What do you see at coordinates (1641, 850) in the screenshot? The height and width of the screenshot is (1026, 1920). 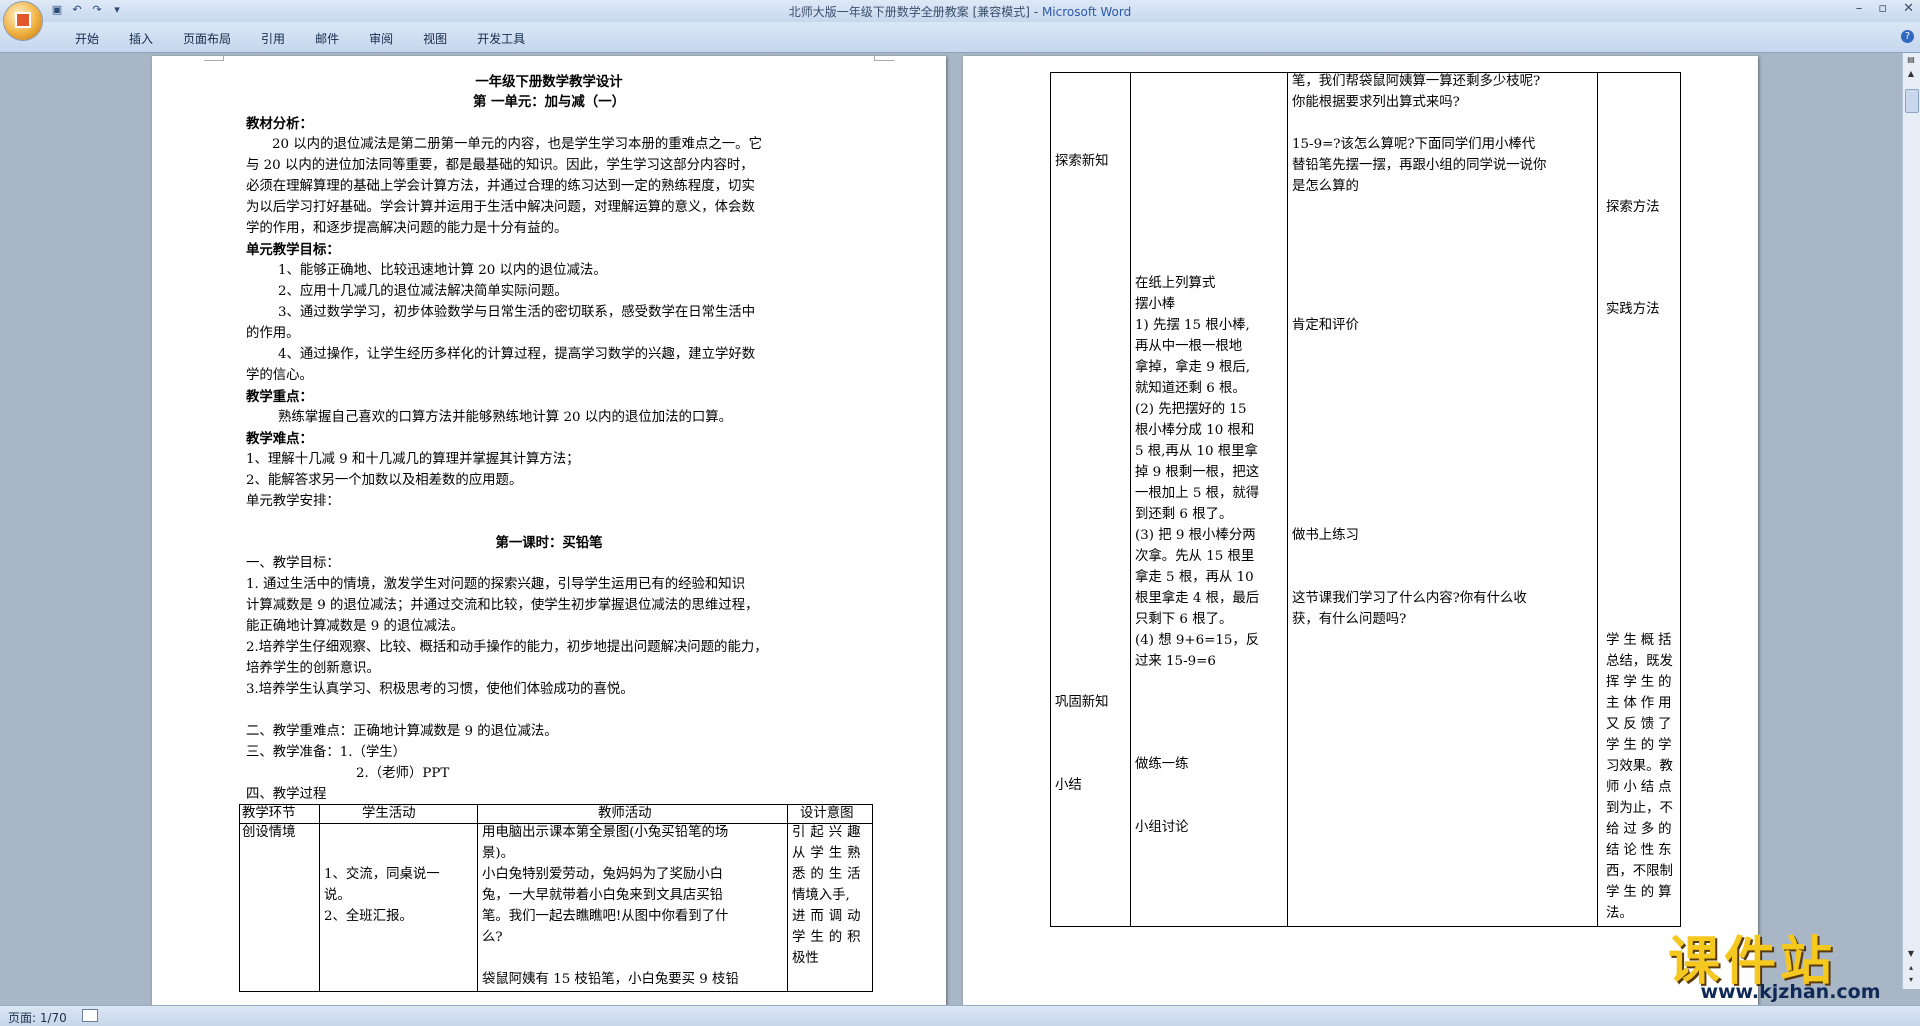 I see `table-cell: 结论性东` at bounding box center [1641, 850].